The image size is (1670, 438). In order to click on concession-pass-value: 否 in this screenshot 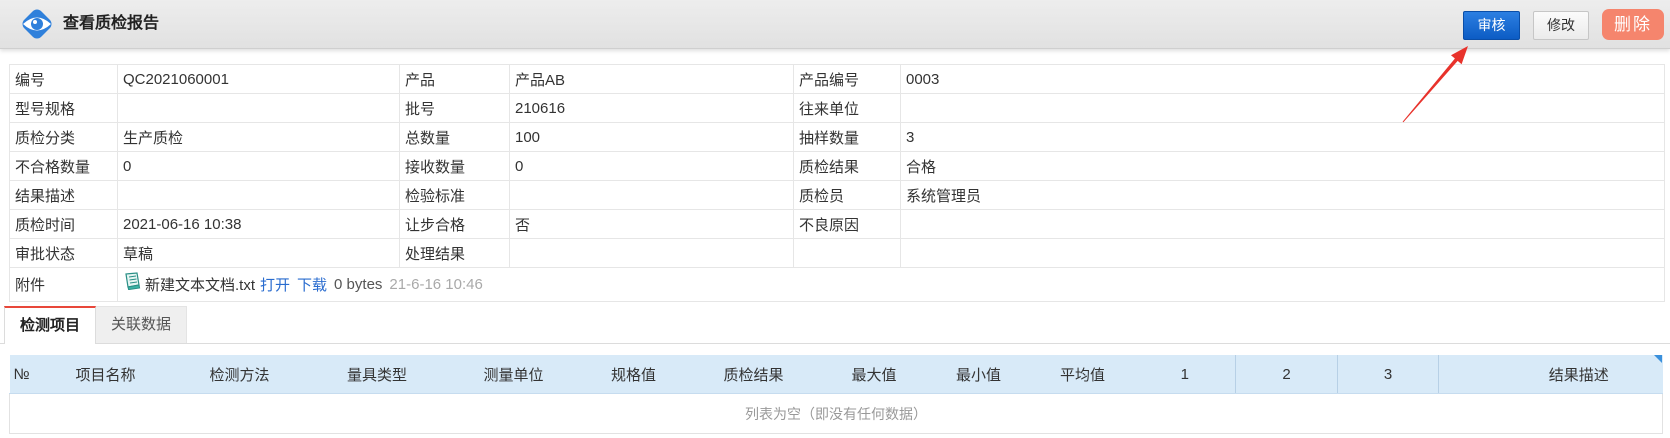, I will do `click(651, 224)`.